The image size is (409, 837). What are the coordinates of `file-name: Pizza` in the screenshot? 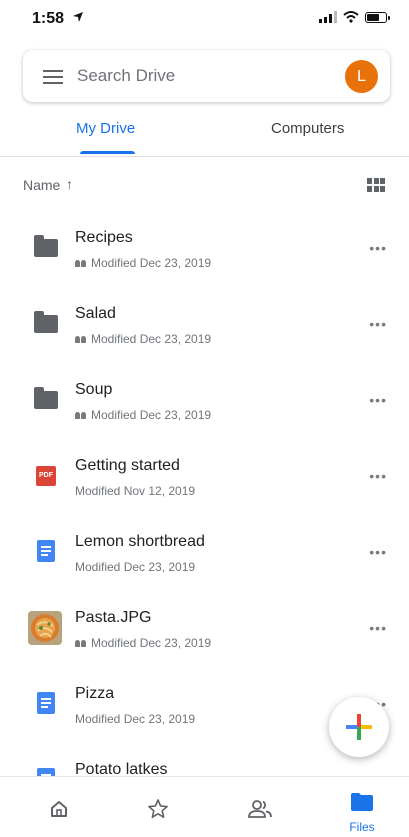 It's located at (95, 693).